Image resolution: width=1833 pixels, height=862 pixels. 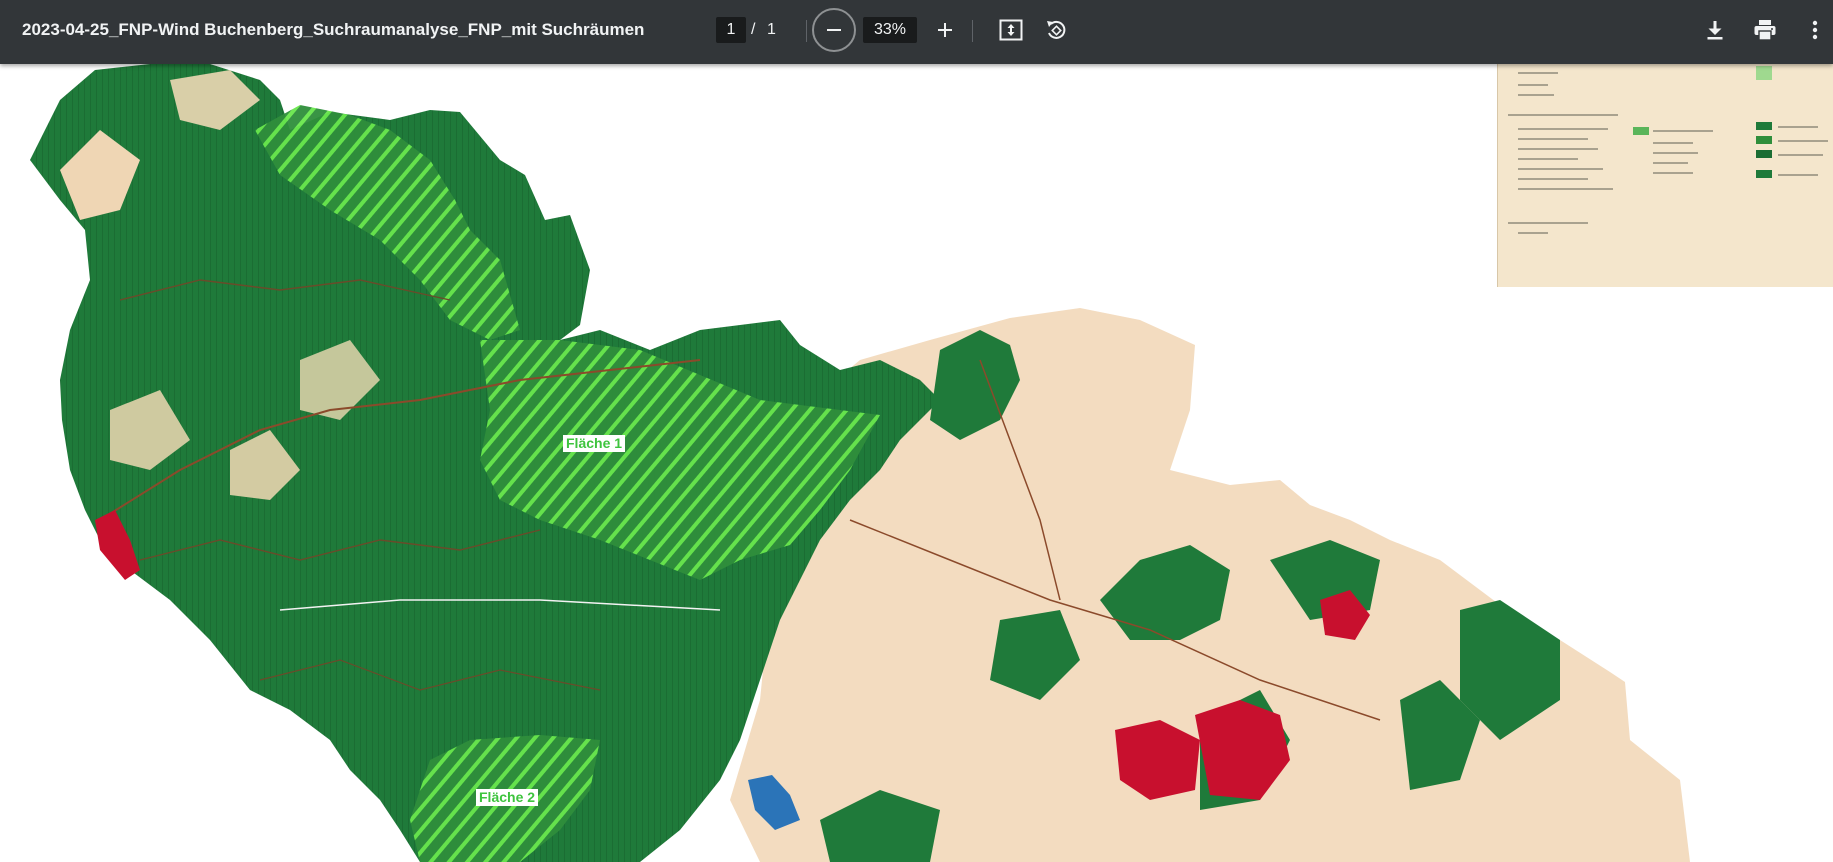 What do you see at coordinates (507, 797) in the screenshot?
I see `search-area-2-label: Fläche 2` at bounding box center [507, 797].